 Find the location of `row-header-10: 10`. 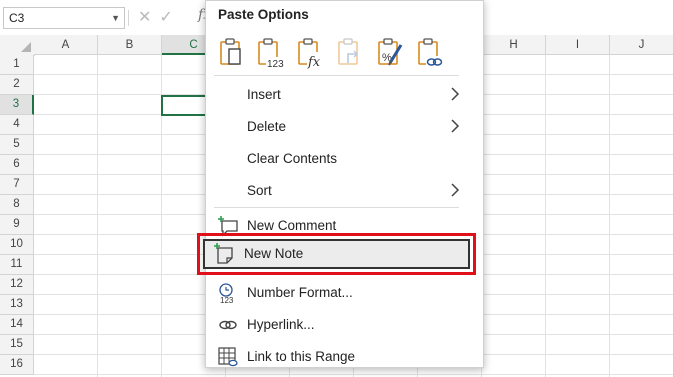

row-header-10: 10 is located at coordinates (17, 245).